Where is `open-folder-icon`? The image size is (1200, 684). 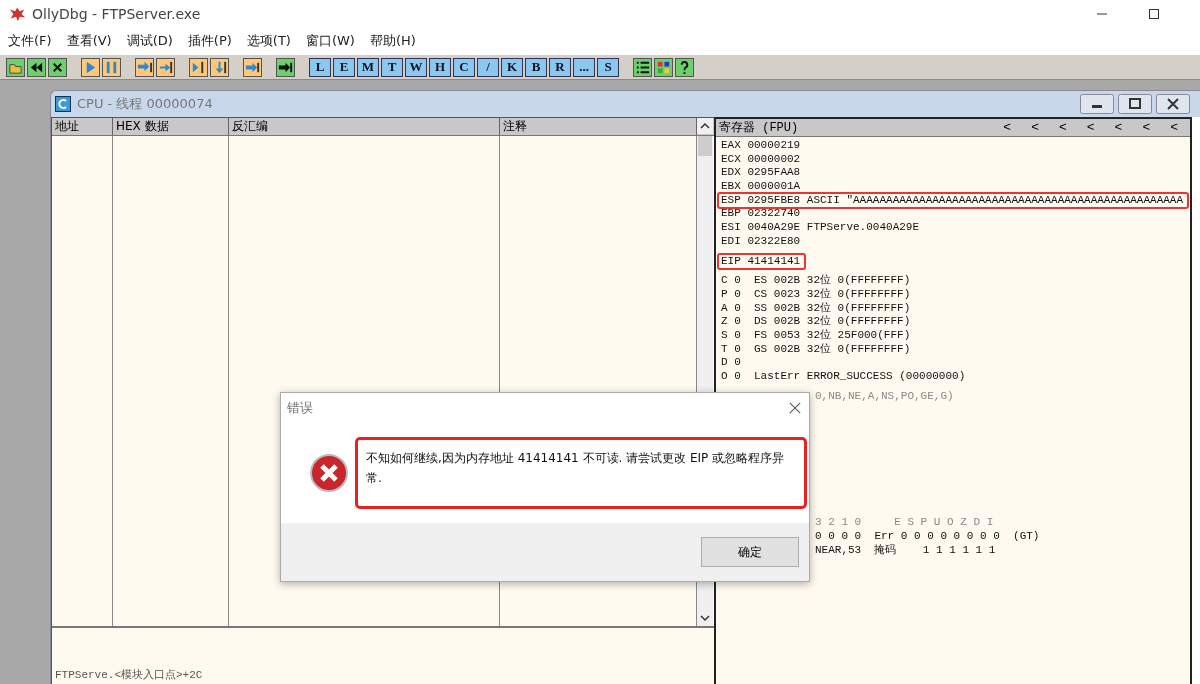 open-folder-icon is located at coordinates (15, 67).